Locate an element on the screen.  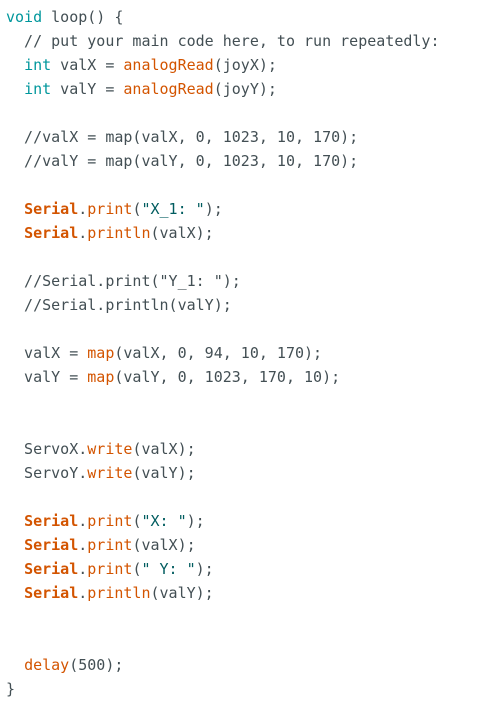
code-line: int valX = analogRead(joyX); is located at coordinates (141, 65).